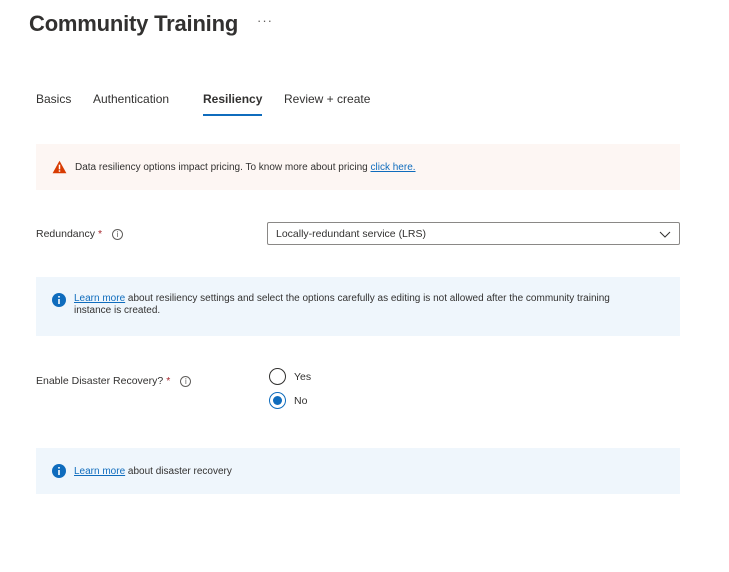 This screenshot has width=729, height=572. Describe the element at coordinates (80, 234) in the screenshot. I see `redundancy-label: Redundancy * i` at that location.